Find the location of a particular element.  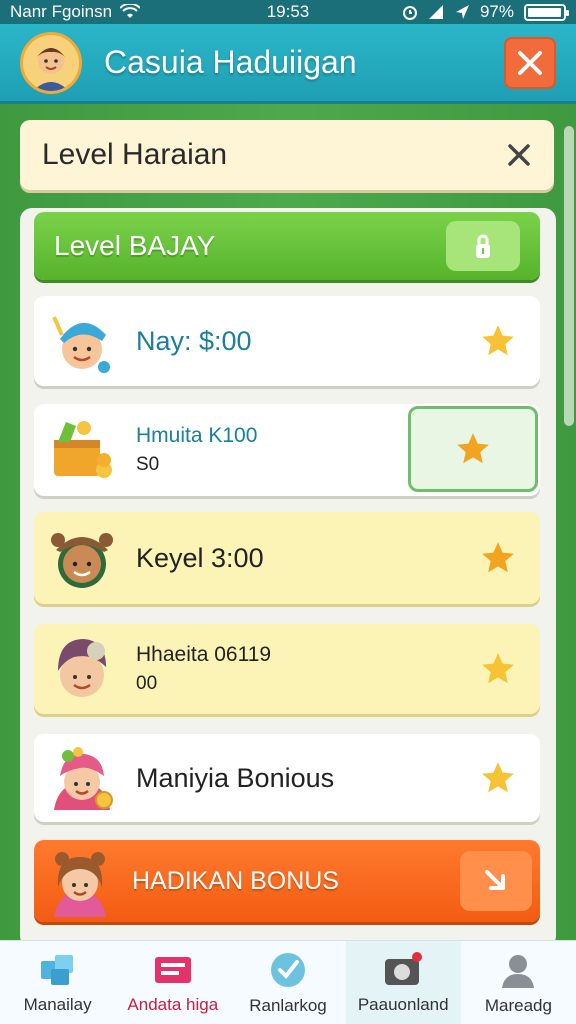

battery-percent: 97% is located at coordinates (496, 11).